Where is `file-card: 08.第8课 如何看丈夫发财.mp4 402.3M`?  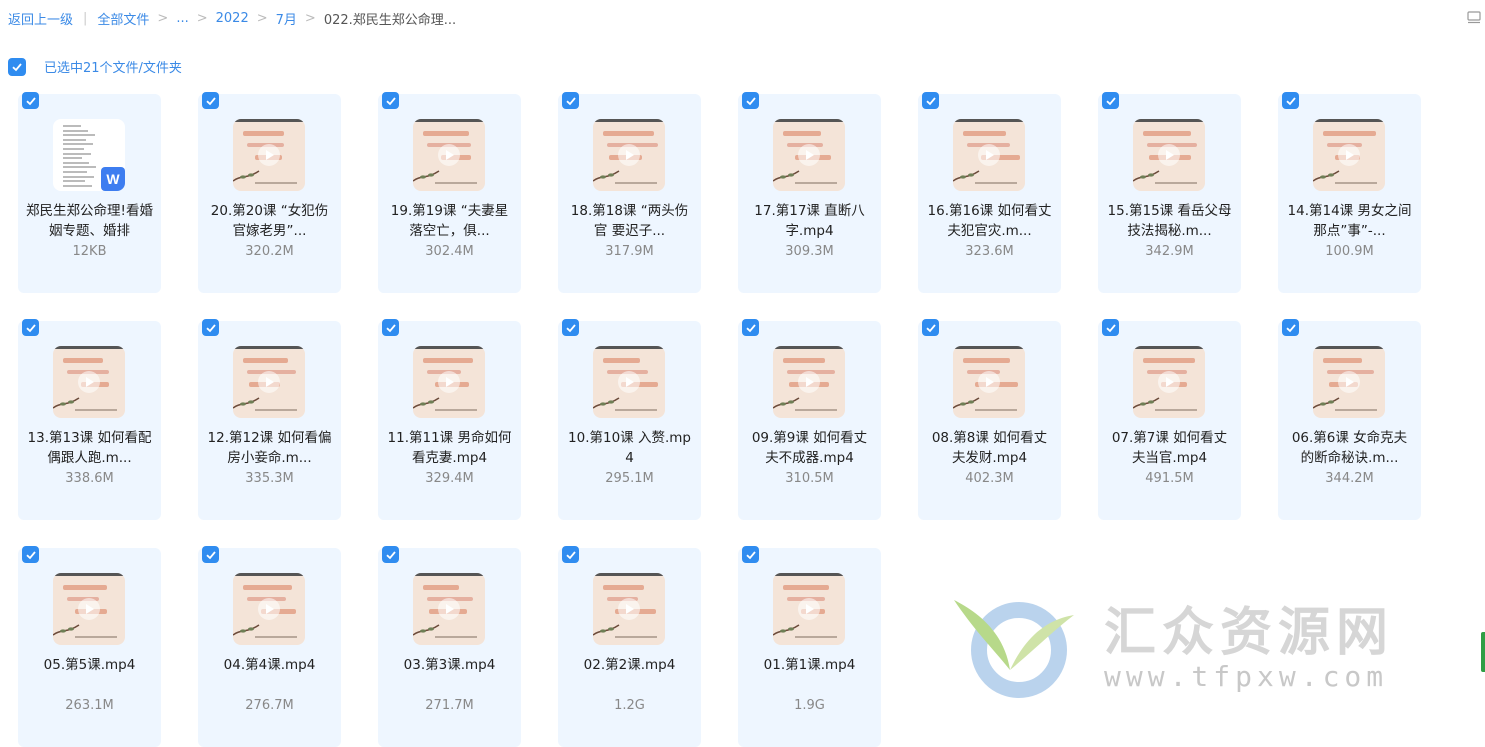 file-card: 08.第8课 如何看丈夫发财.mp4 402.3M is located at coordinates (989, 419).